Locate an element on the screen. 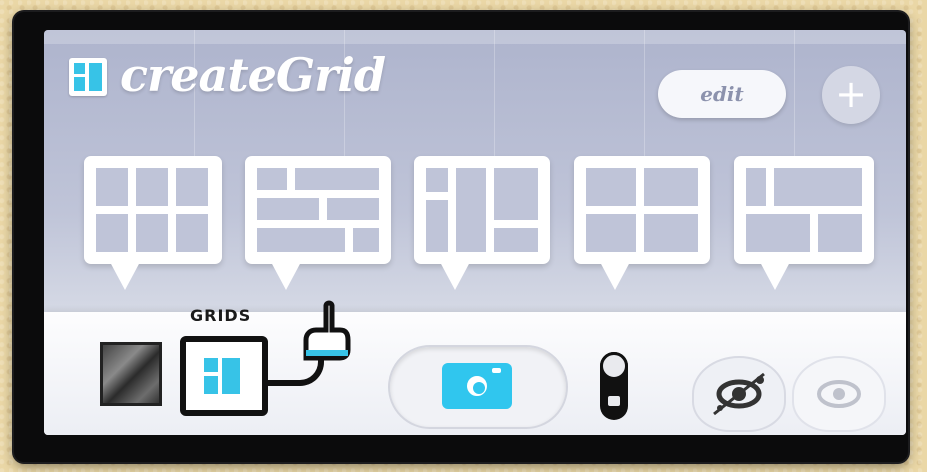 The image size is (927, 472). eye-icon is located at coordinates (839, 394).